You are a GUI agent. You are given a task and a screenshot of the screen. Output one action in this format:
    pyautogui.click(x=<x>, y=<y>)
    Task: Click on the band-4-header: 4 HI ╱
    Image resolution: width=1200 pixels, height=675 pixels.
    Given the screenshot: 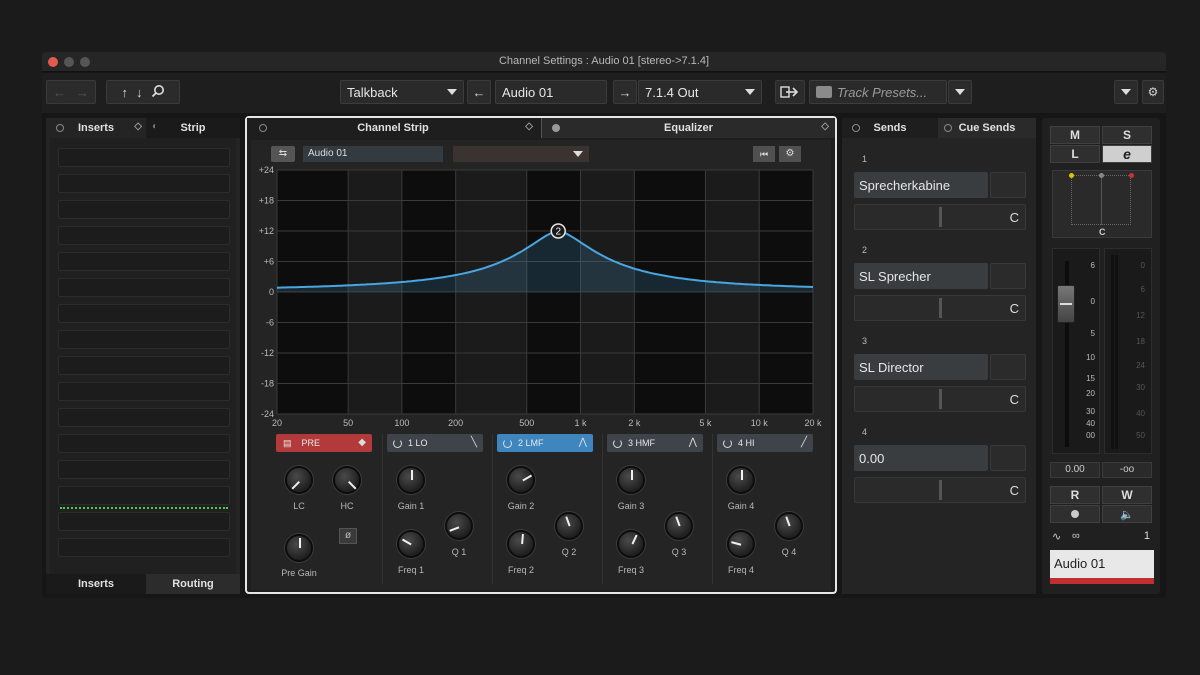 What is the action you would take?
    pyautogui.click(x=765, y=443)
    